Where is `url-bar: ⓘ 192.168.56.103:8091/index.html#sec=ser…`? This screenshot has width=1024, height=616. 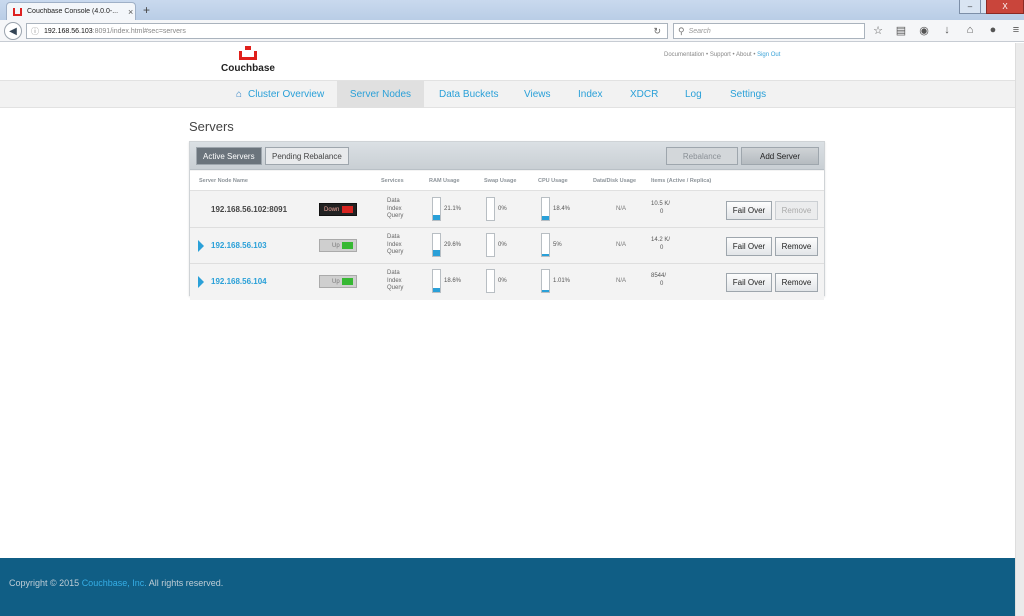 url-bar: ⓘ 192.168.56.103:8091/index.html#sec=ser… is located at coordinates (347, 31).